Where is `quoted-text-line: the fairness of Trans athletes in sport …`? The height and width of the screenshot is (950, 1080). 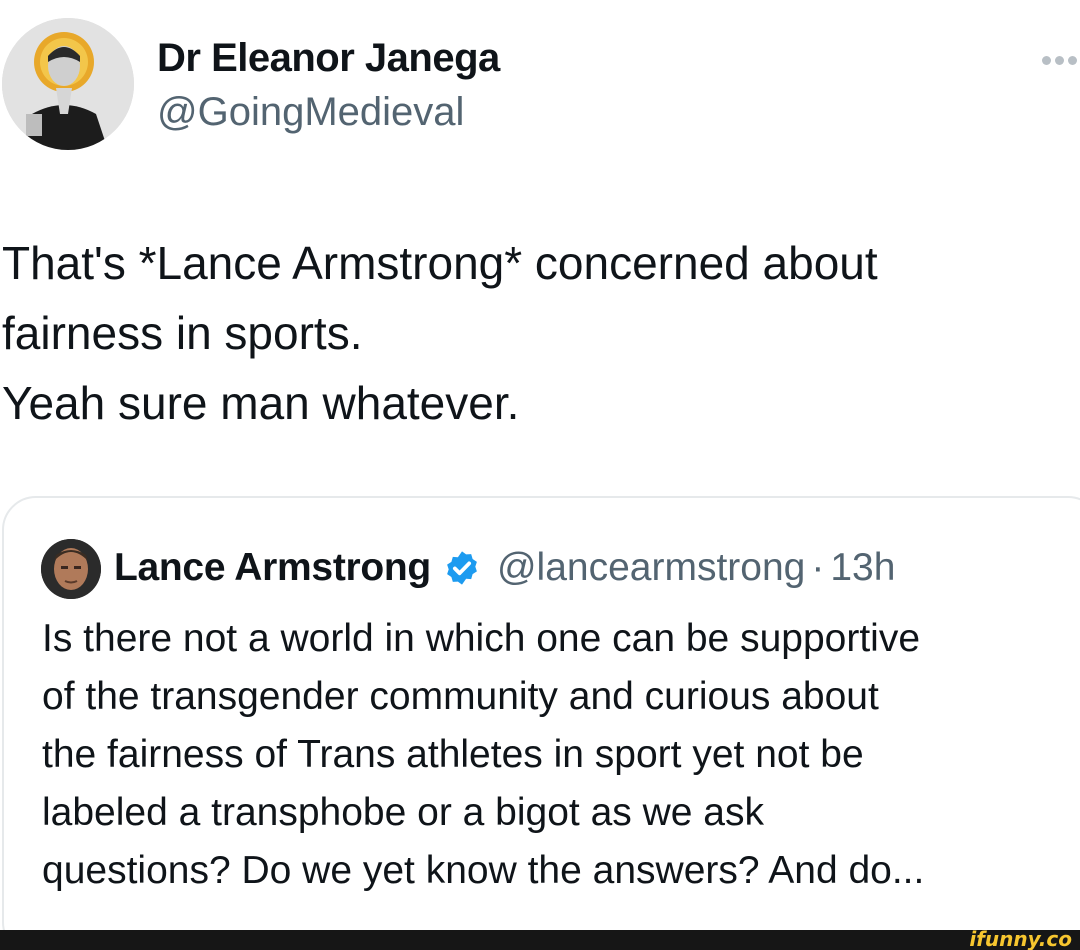
quoted-text-line: the fairness of Trans athletes in sport … is located at coordinates (453, 754).